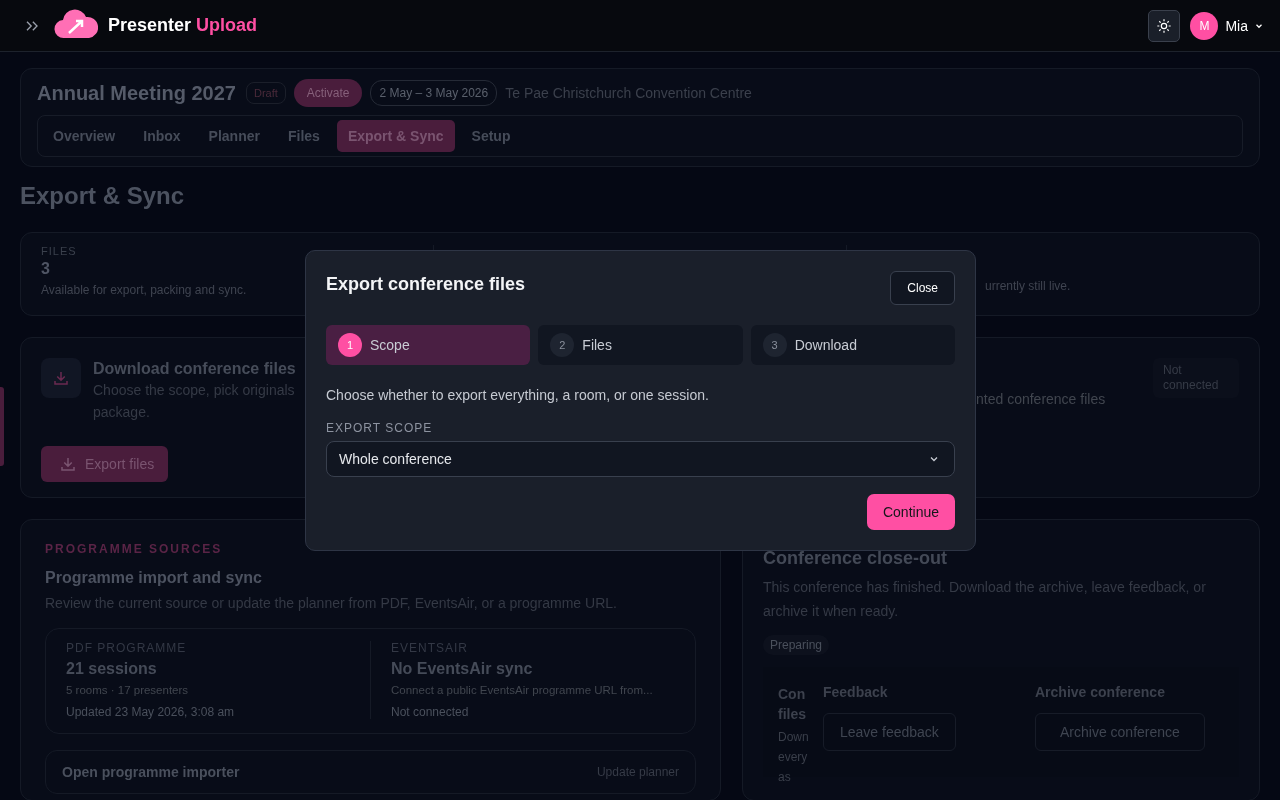  What do you see at coordinates (395, 459) in the screenshot?
I see `dropdown-value: Whole conference` at bounding box center [395, 459].